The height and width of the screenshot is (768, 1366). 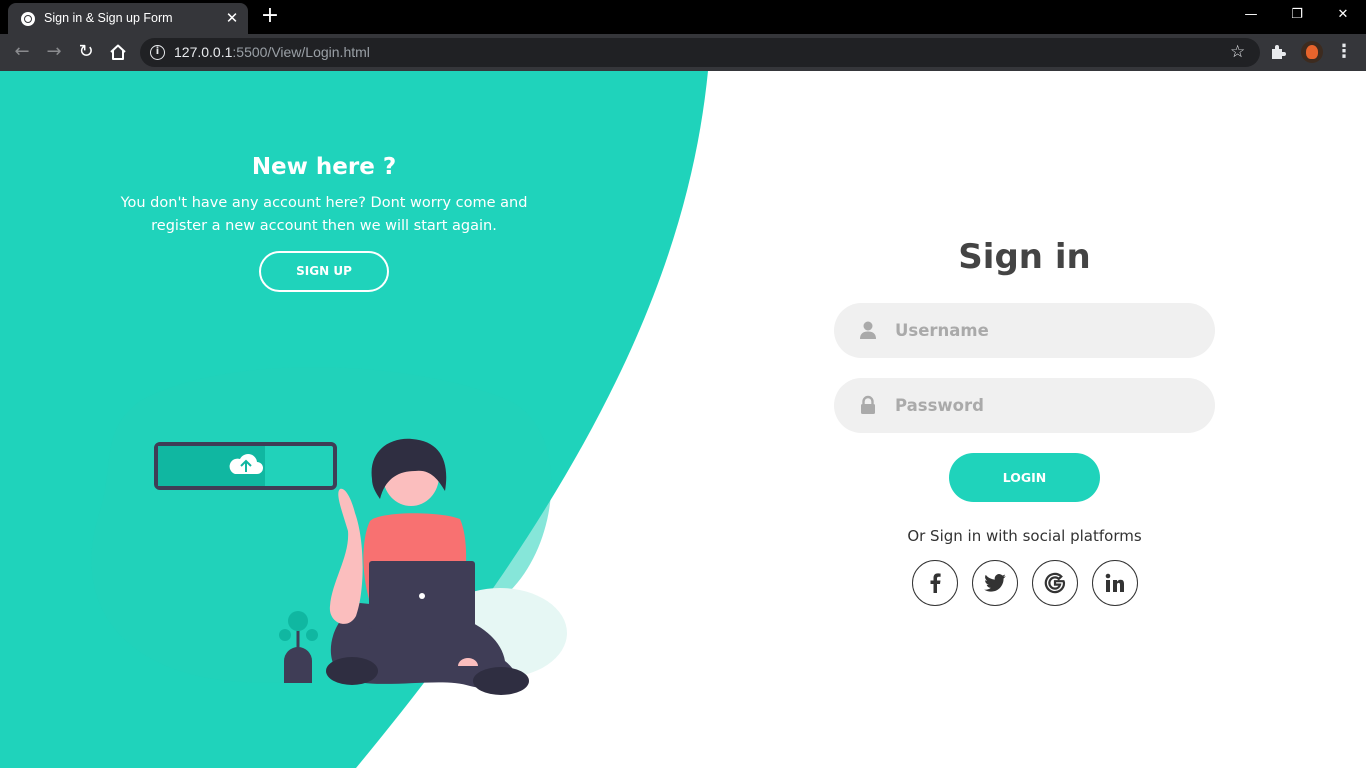 I want to click on google-icon, so click(x=1054, y=583).